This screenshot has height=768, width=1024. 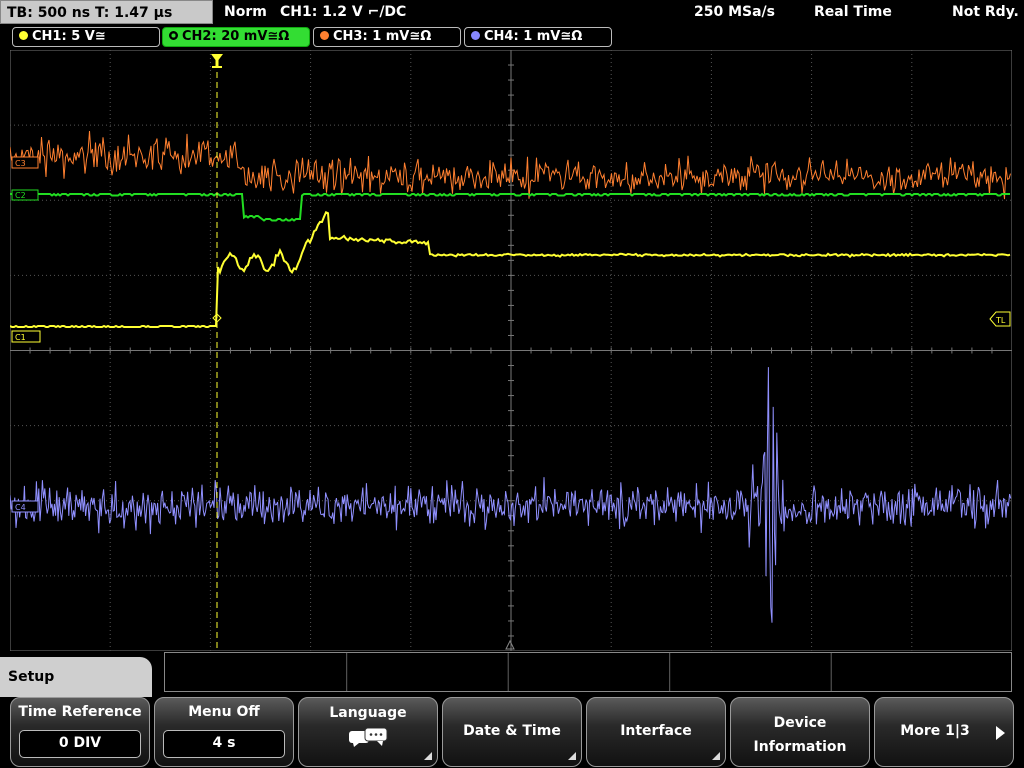 What do you see at coordinates (20, 337) in the screenshot?
I see `ch1-marker-label: C1` at bounding box center [20, 337].